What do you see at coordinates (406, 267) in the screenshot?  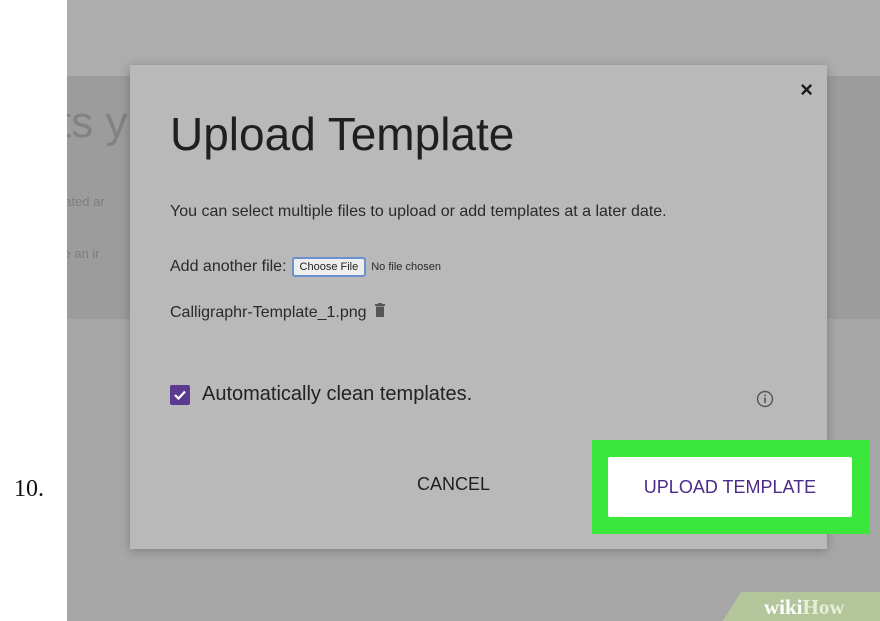 I see `no-file-chosen-text: No file chosen` at bounding box center [406, 267].